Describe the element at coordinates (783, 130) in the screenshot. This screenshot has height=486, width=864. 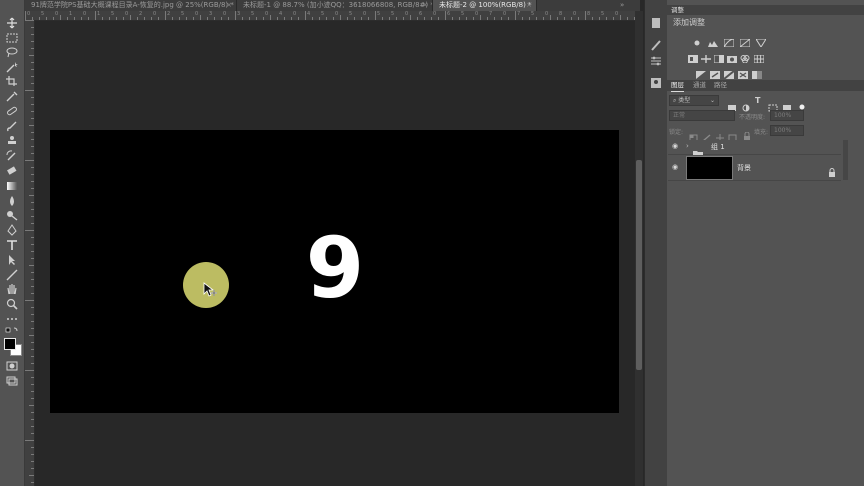
I see `fill-value: 100%` at that location.